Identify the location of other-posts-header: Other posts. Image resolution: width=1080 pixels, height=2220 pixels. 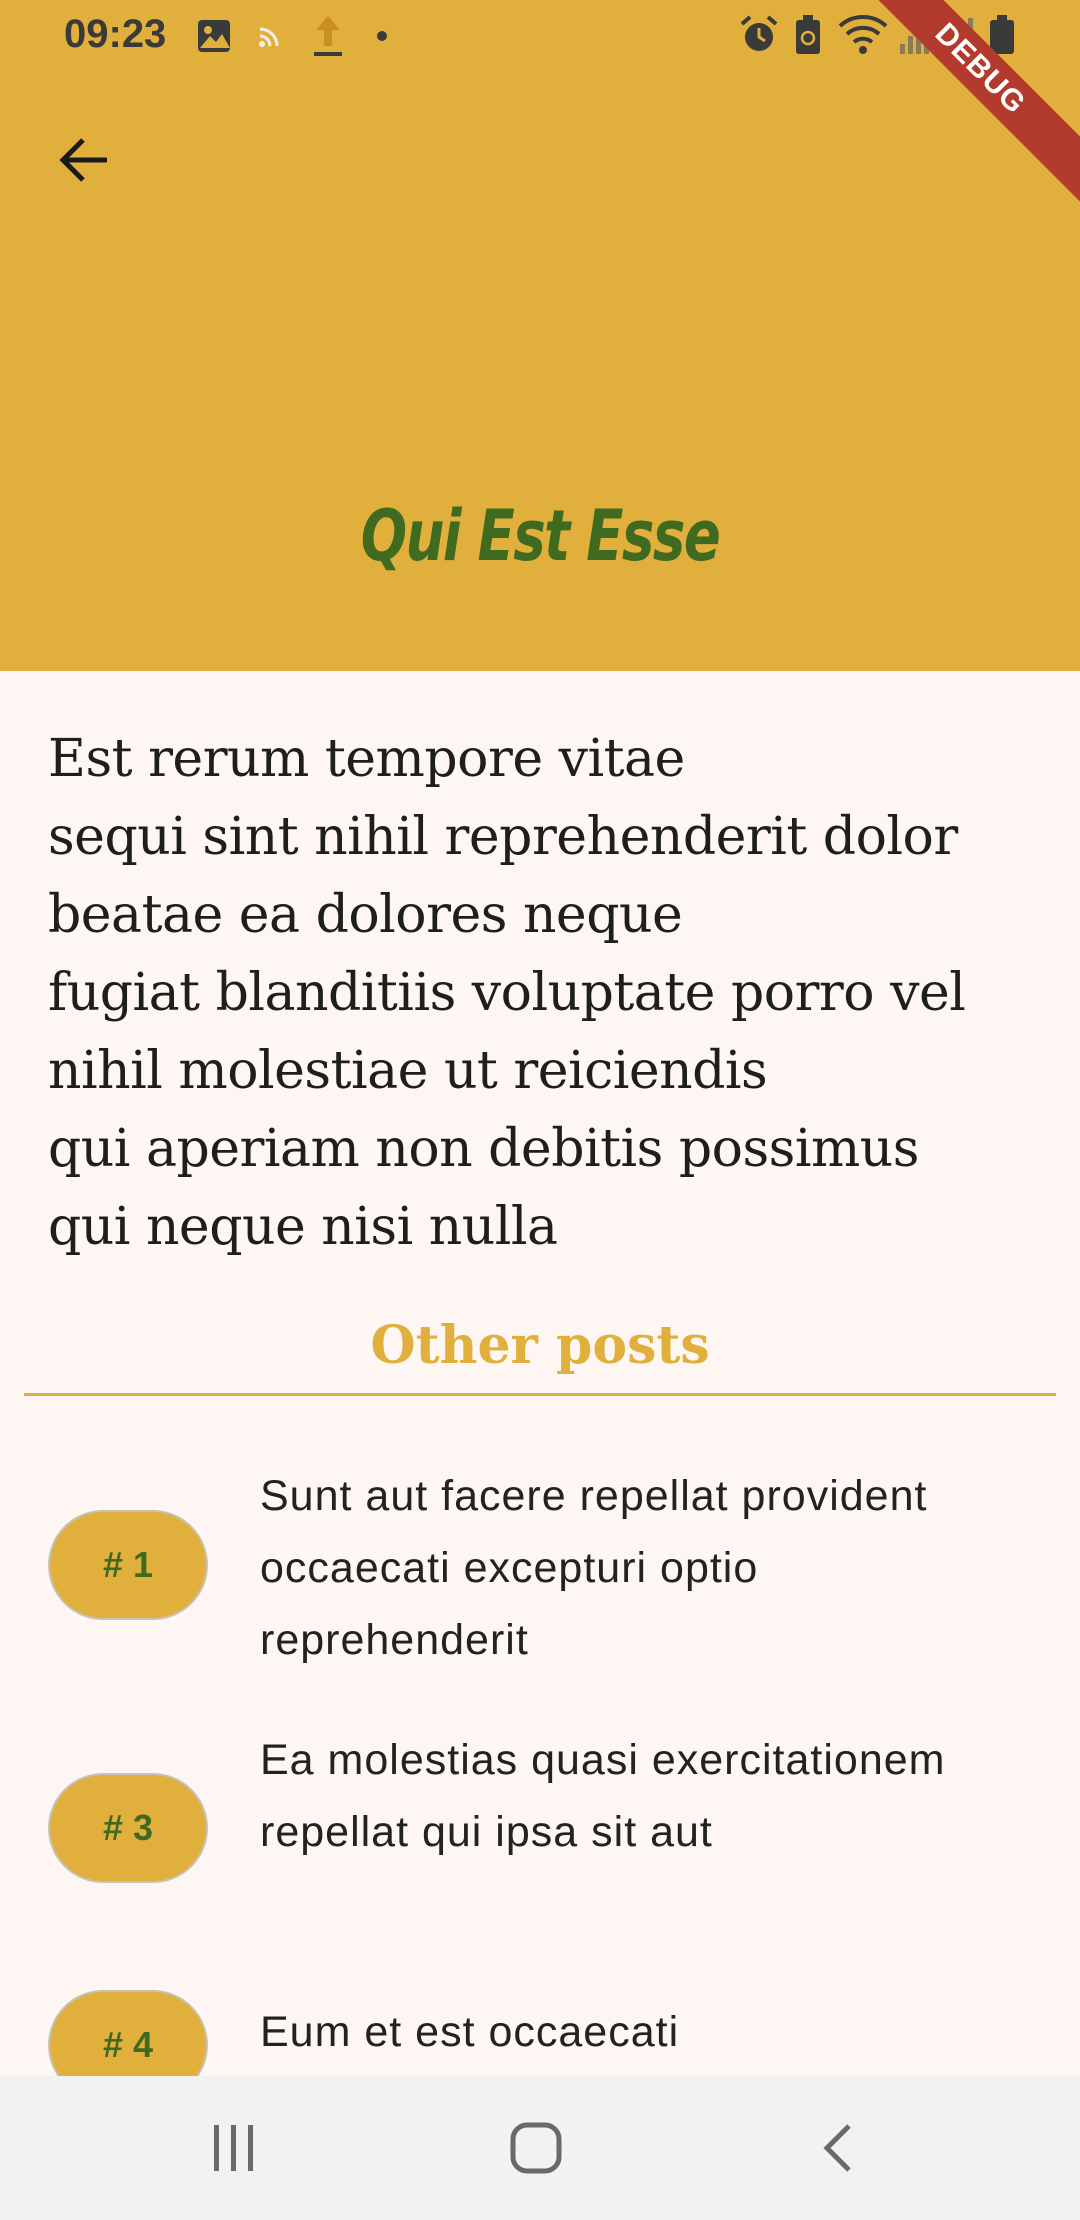
(540, 1345).